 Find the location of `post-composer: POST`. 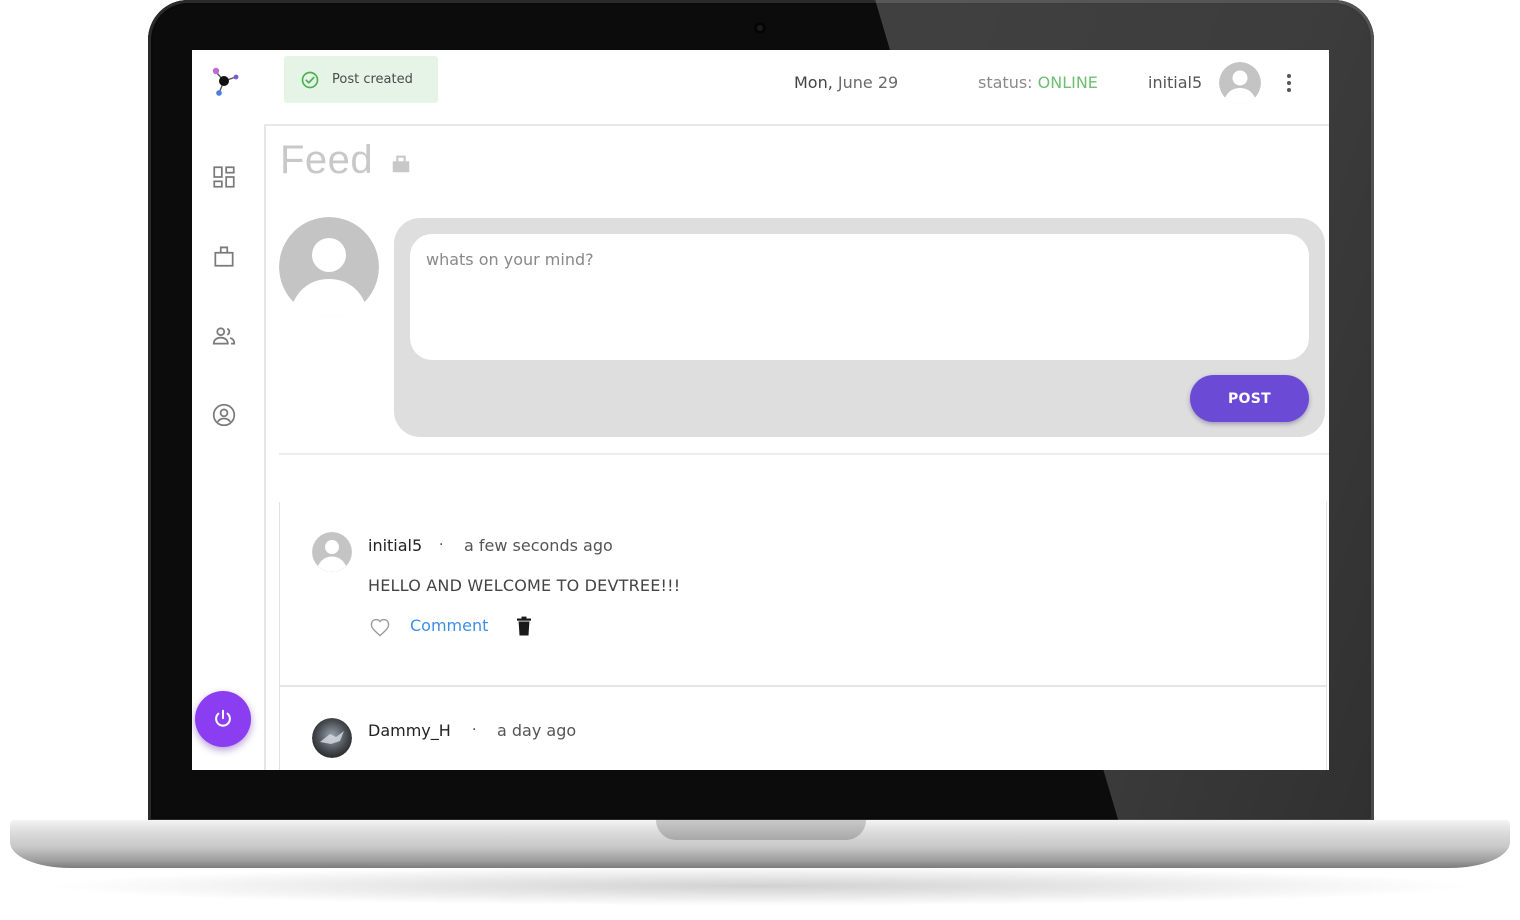

post-composer: POST is located at coordinates (859, 327).